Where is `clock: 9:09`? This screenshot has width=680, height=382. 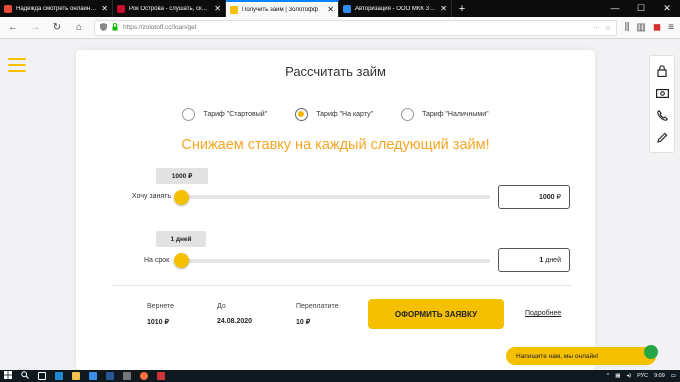 clock: 9:09 is located at coordinates (659, 376).